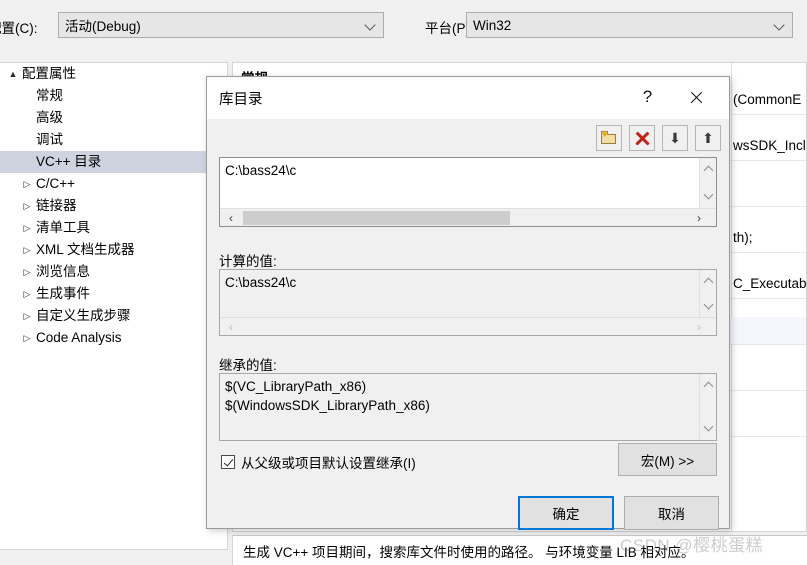 The height and width of the screenshot is (565, 807). I want to click on dialog-title: 库目录, so click(241, 100).